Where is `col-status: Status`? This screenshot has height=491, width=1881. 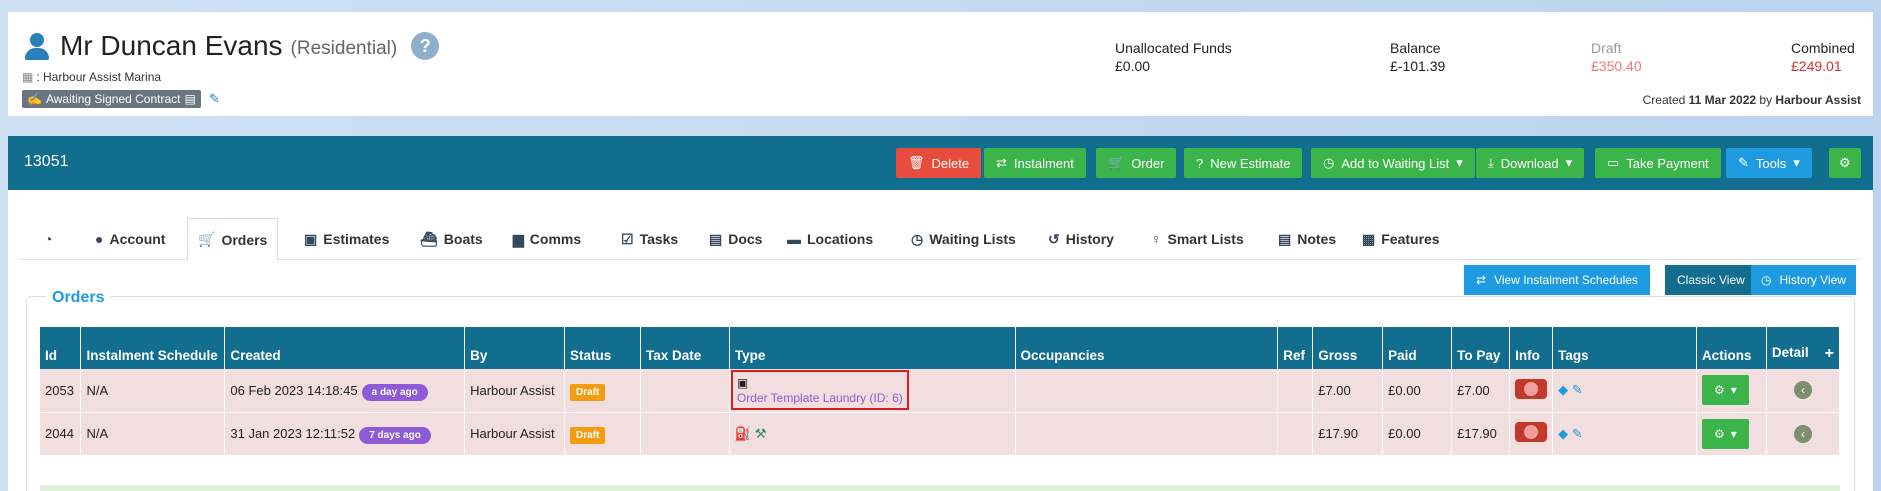
col-status: Status is located at coordinates (602, 348).